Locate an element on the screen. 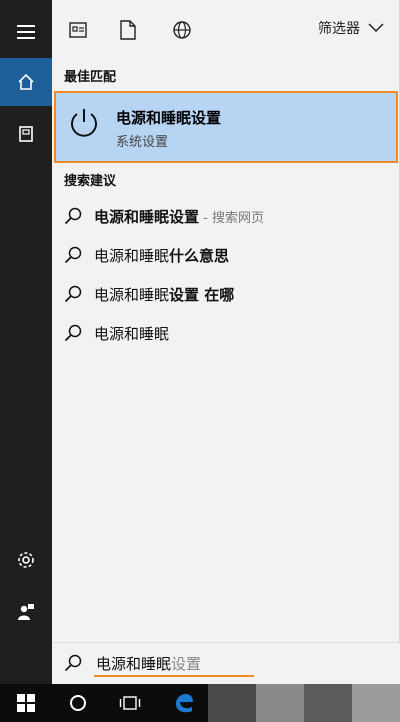 The height and width of the screenshot is (722, 400). search-box: 电源和睡眠设置 is located at coordinates (226, 663).